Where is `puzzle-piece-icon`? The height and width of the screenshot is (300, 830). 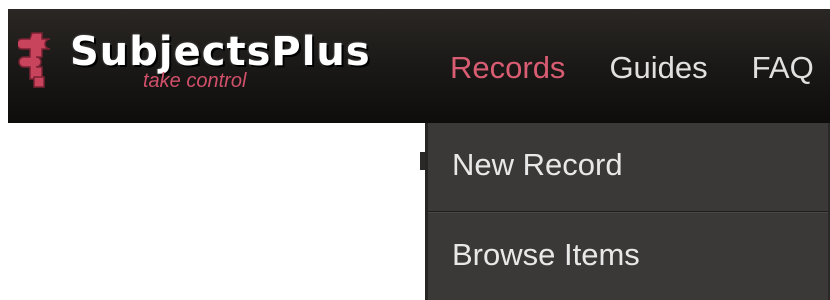
puzzle-piece-icon is located at coordinates (34, 60).